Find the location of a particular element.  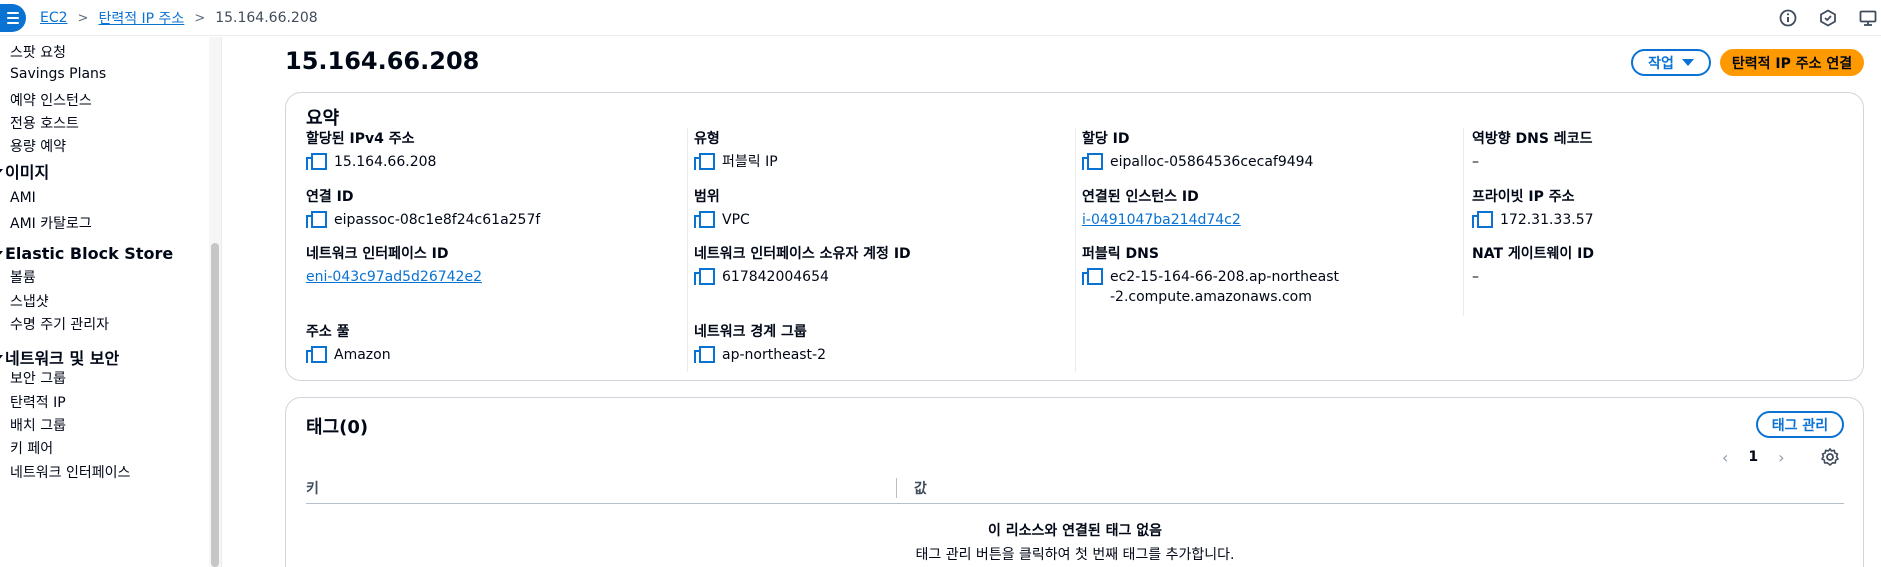

field-label: 할당 ID is located at coordinates (1106, 139).